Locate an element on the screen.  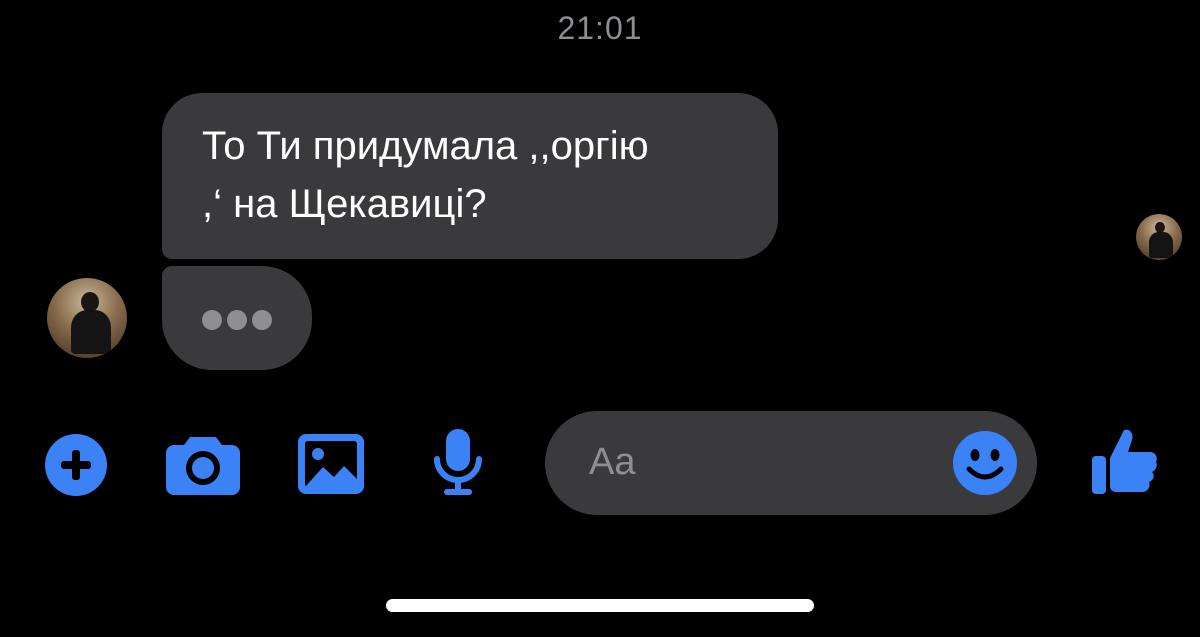
typing-indicator-bubble is located at coordinates (237, 318).